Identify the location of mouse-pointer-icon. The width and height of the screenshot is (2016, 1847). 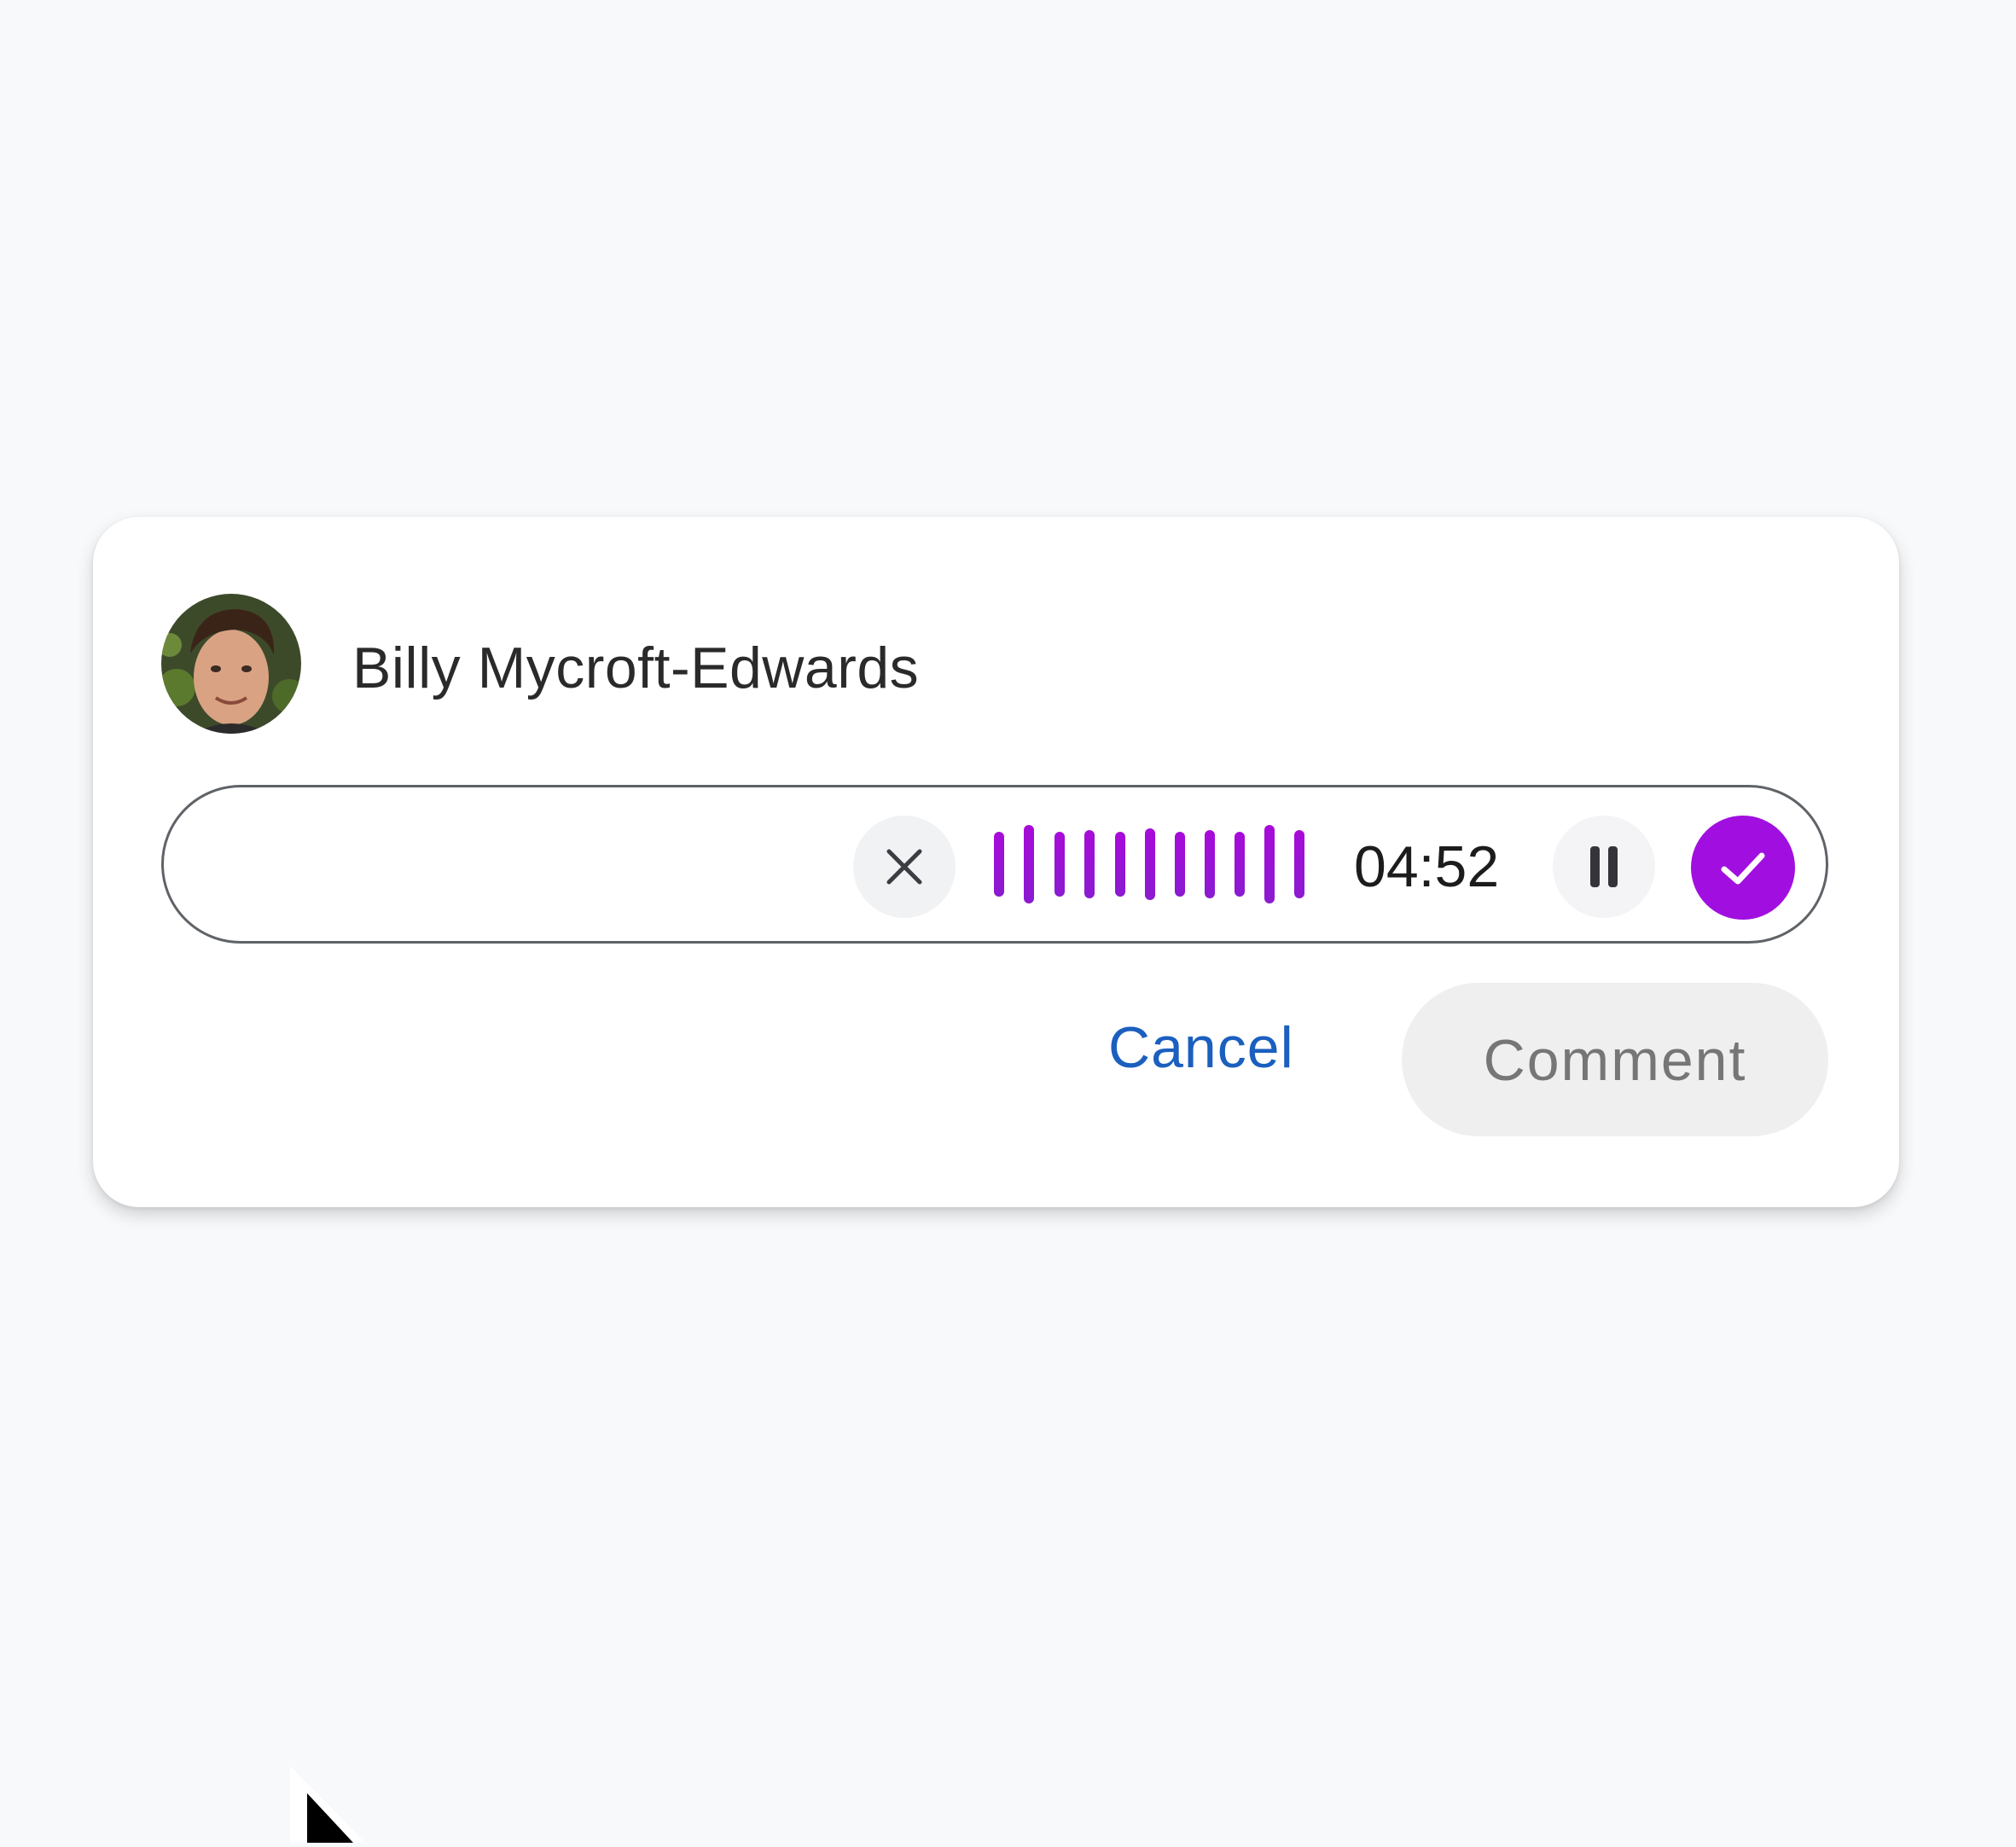
(331, 1805).